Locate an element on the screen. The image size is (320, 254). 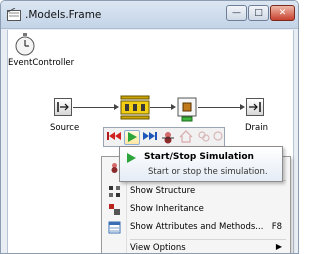
menu-item-label: Show Structure is located at coordinates (163, 191).